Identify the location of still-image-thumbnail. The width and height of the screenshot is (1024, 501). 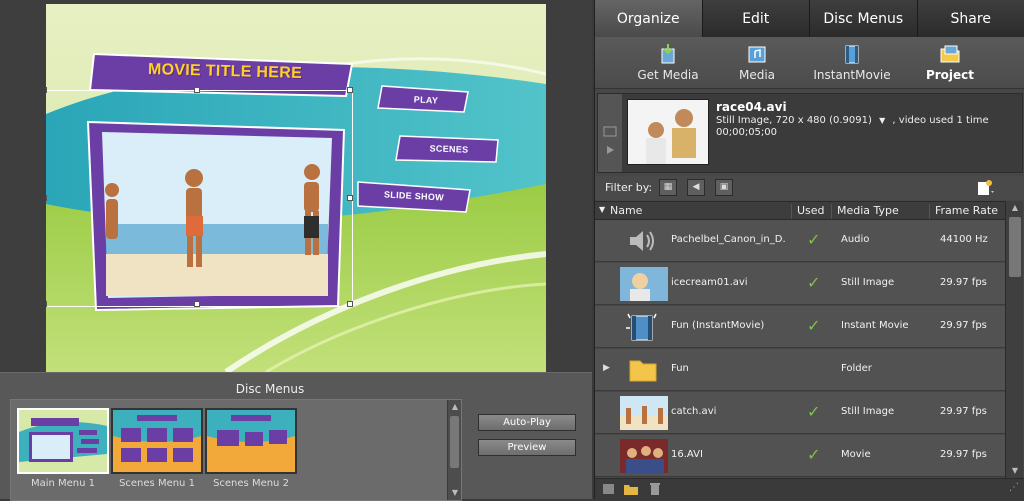
(644, 284).